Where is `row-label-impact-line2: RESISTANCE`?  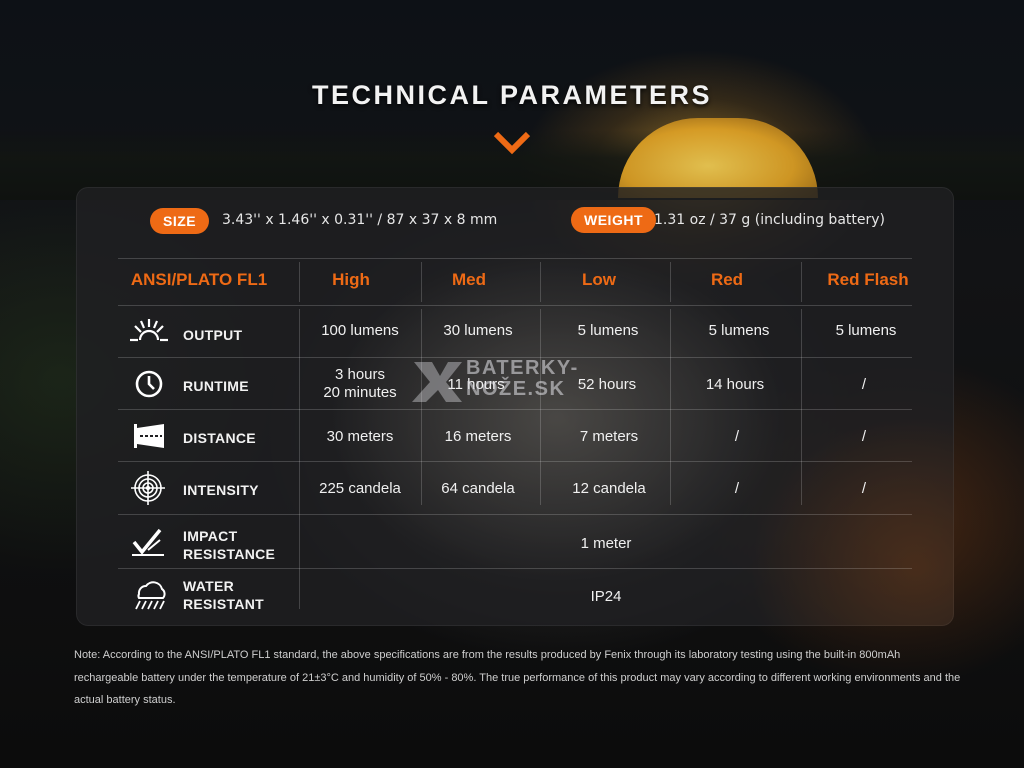
row-label-impact-line2: RESISTANCE is located at coordinates (229, 554).